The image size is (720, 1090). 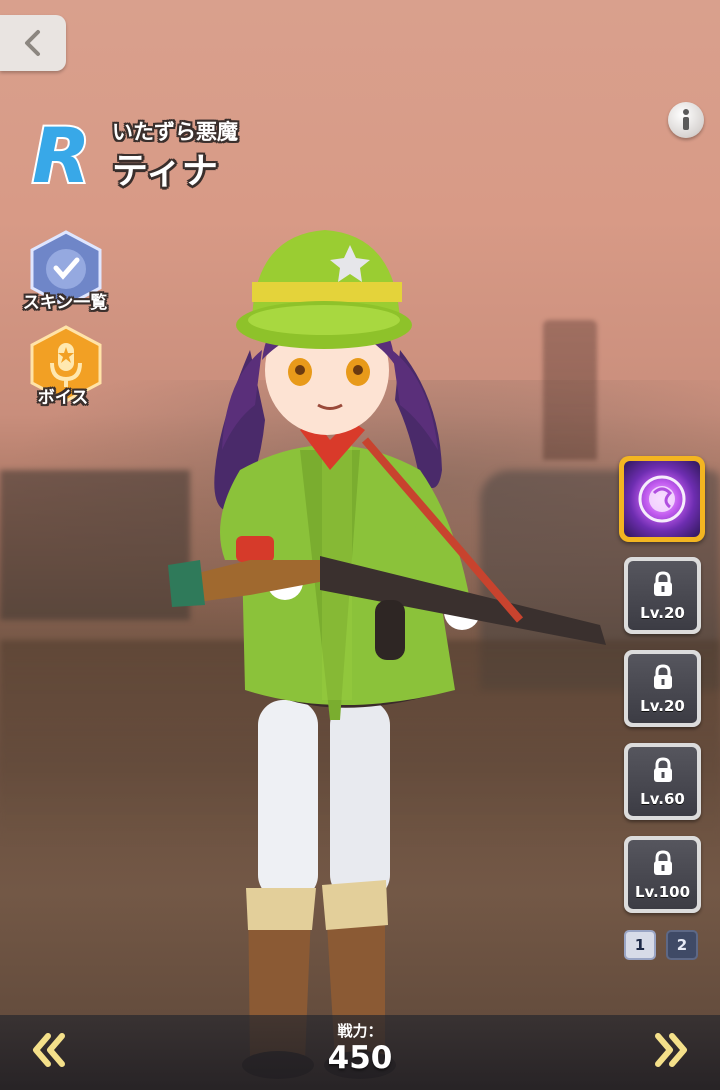 What do you see at coordinates (63, 398) in the screenshot?
I see `voice-label: ボイス` at bounding box center [63, 398].